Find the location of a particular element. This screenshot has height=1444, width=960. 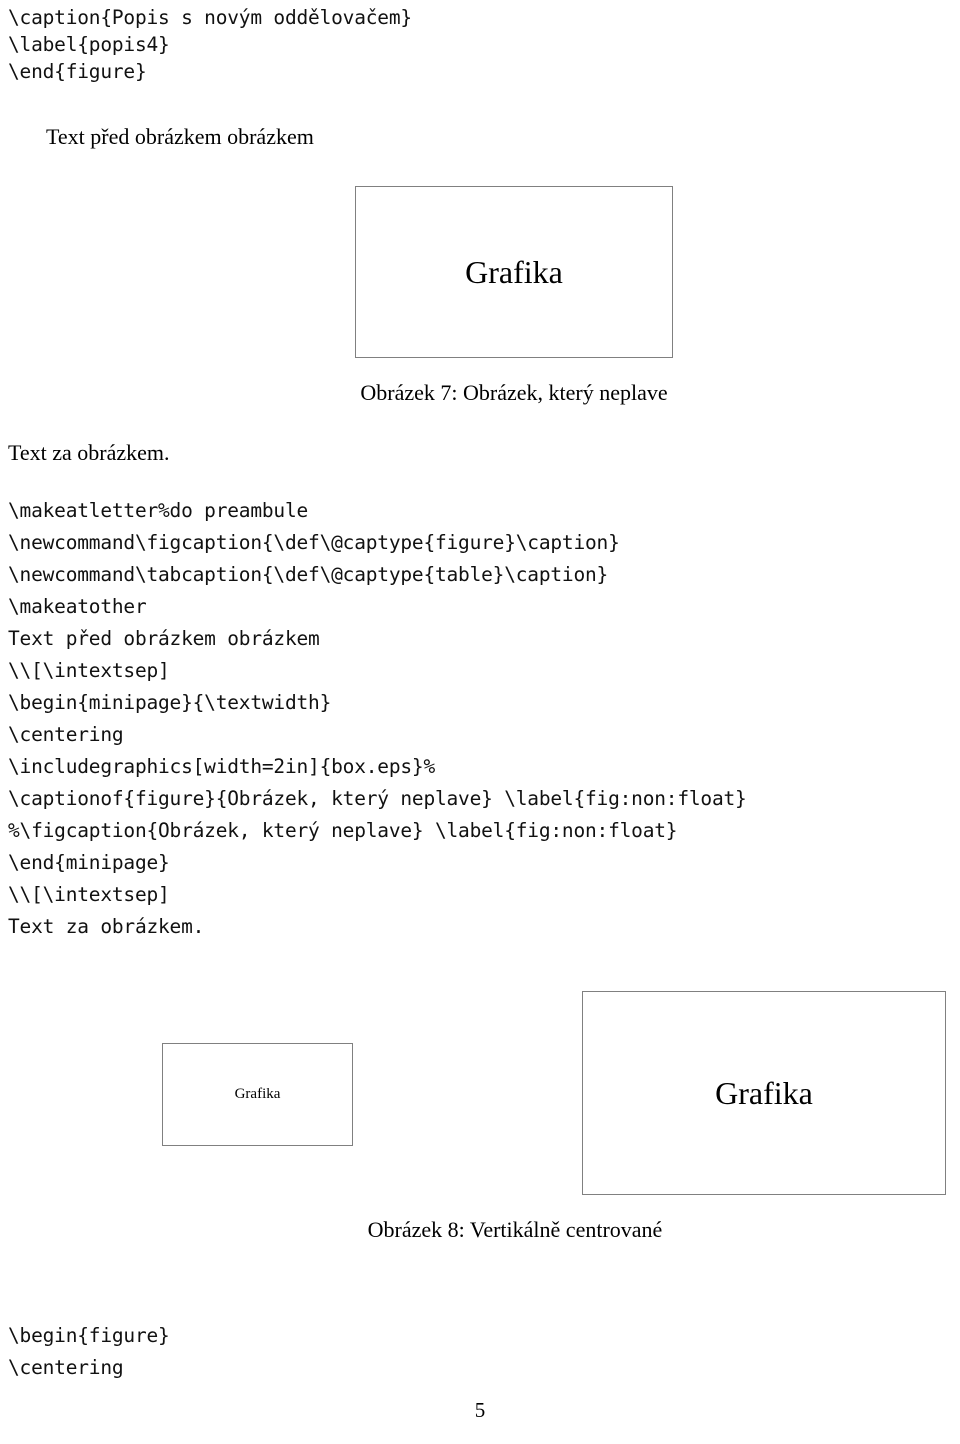

code-line: \begin{minipage}{\textwidth} is located at coordinates (170, 702).